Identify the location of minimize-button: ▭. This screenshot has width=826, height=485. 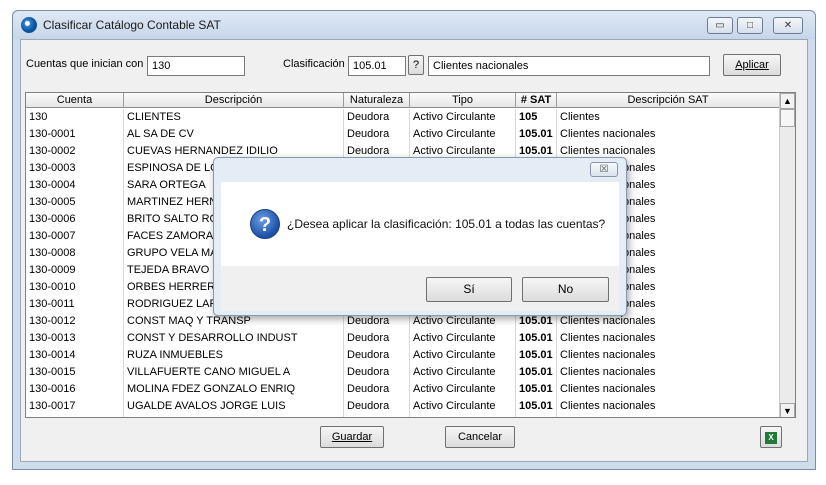
(720, 25).